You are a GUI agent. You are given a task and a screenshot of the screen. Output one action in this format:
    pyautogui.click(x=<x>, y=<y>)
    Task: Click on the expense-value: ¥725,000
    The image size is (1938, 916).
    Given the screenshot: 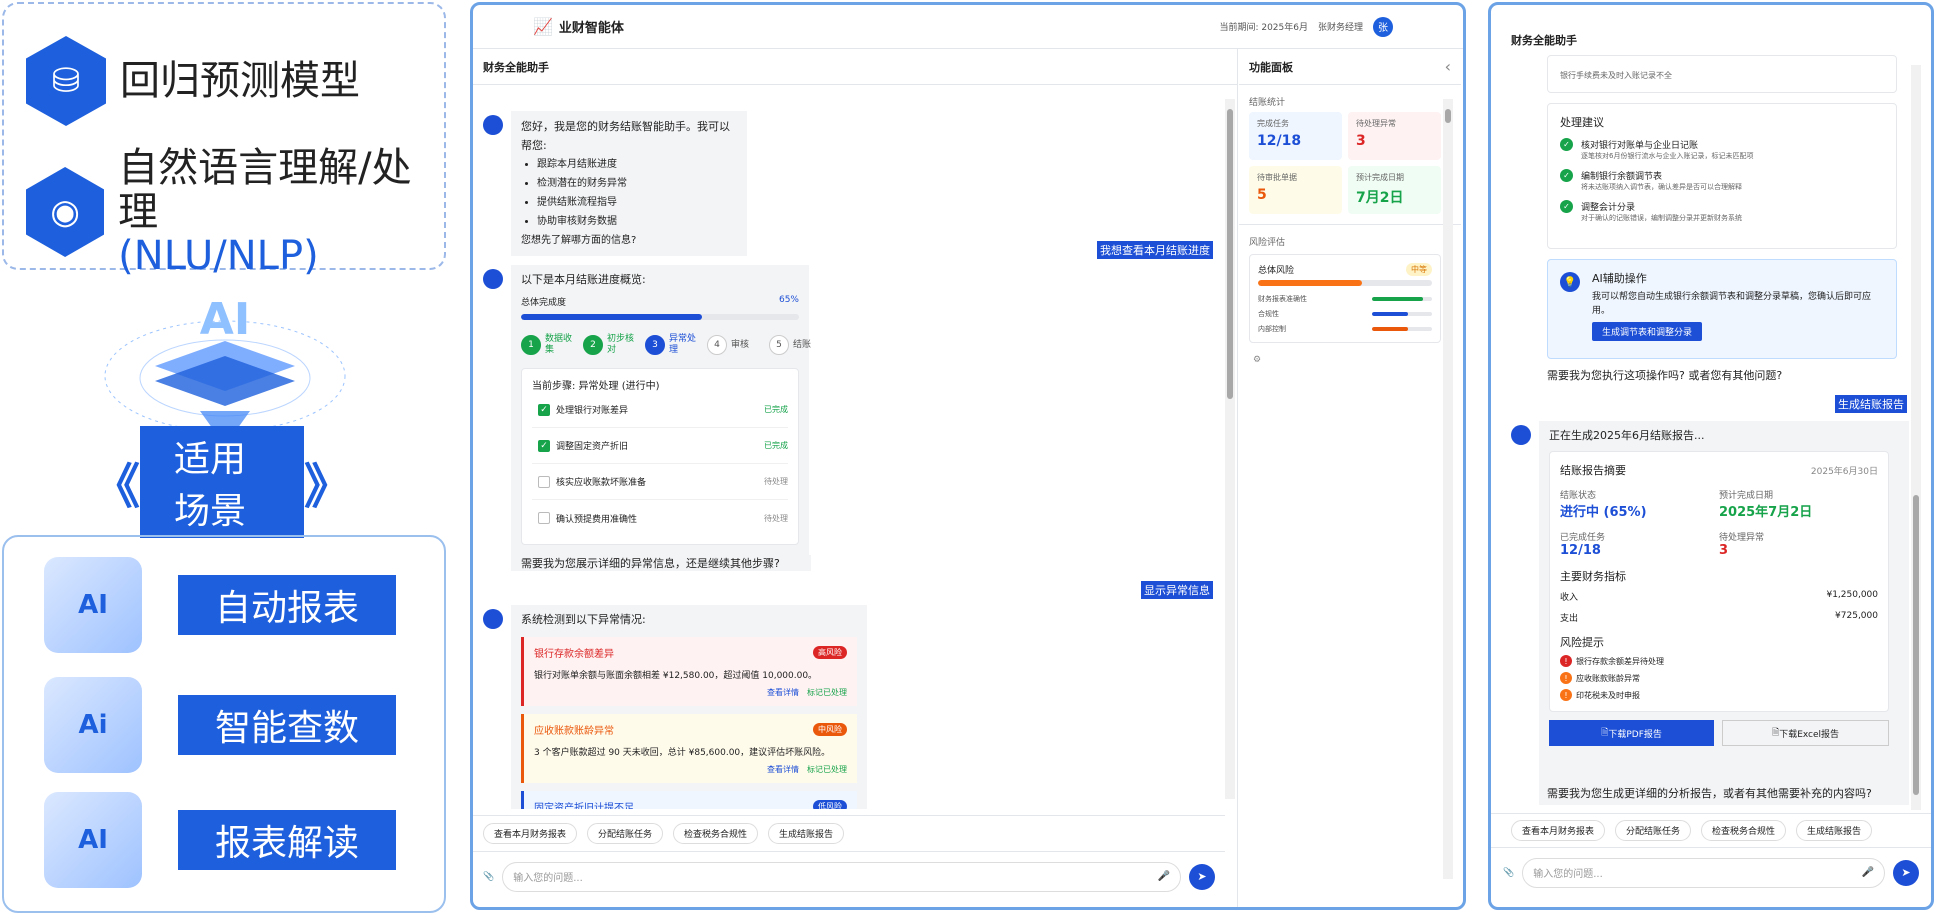 What is the action you would take?
    pyautogui.click(x=1856, y=616)
    